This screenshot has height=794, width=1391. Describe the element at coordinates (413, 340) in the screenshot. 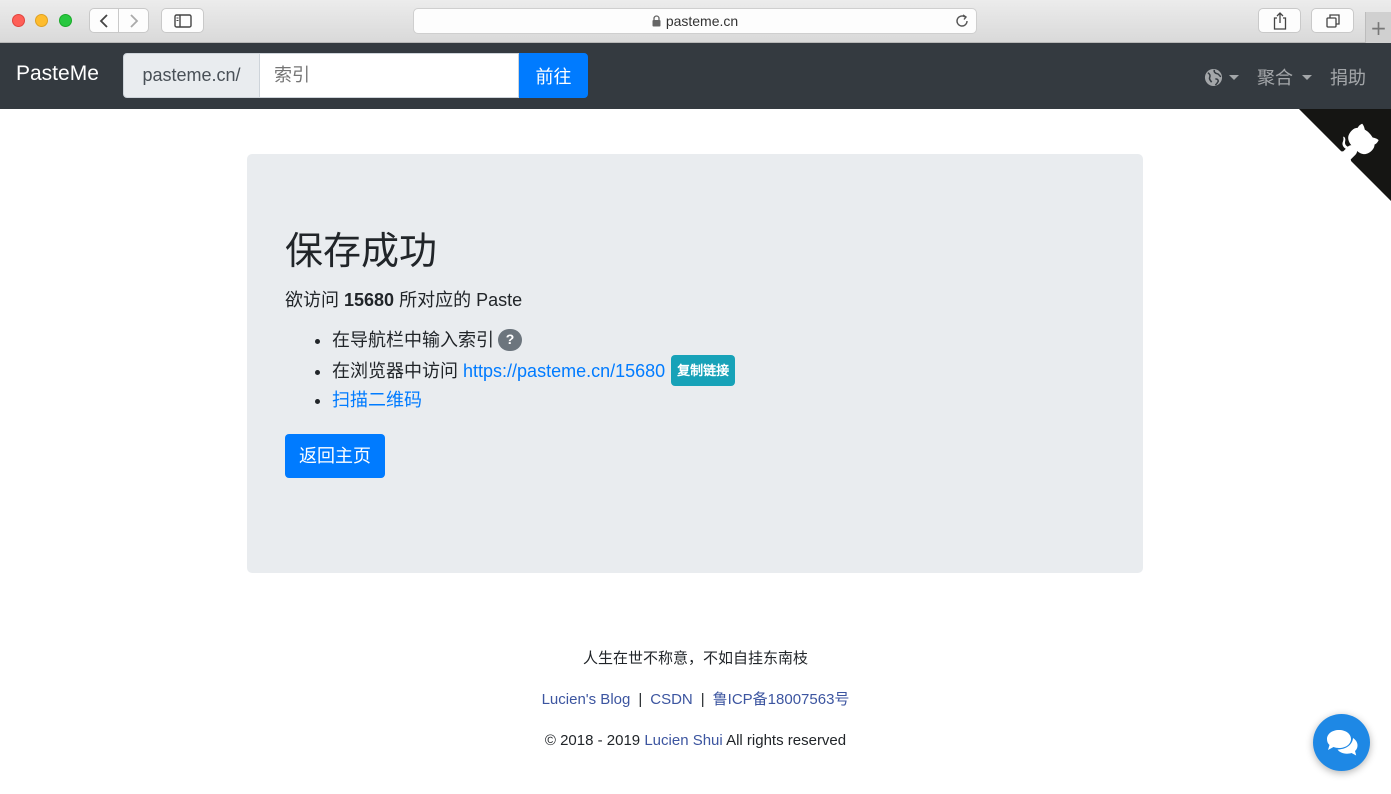

I see `step-text: 在导航栏中输入索引` at that location.